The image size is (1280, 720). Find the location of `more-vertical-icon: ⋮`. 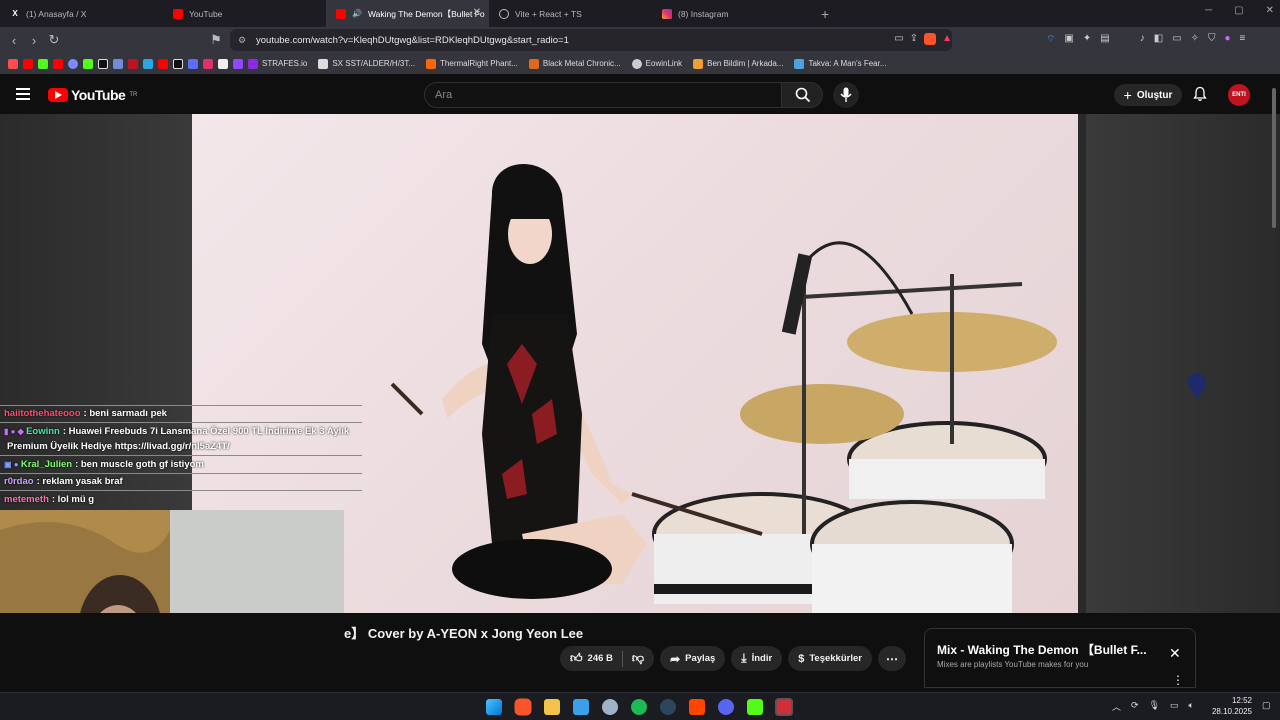

more-vertical-icon: ⋮ is located at coordinates (1178, 680).